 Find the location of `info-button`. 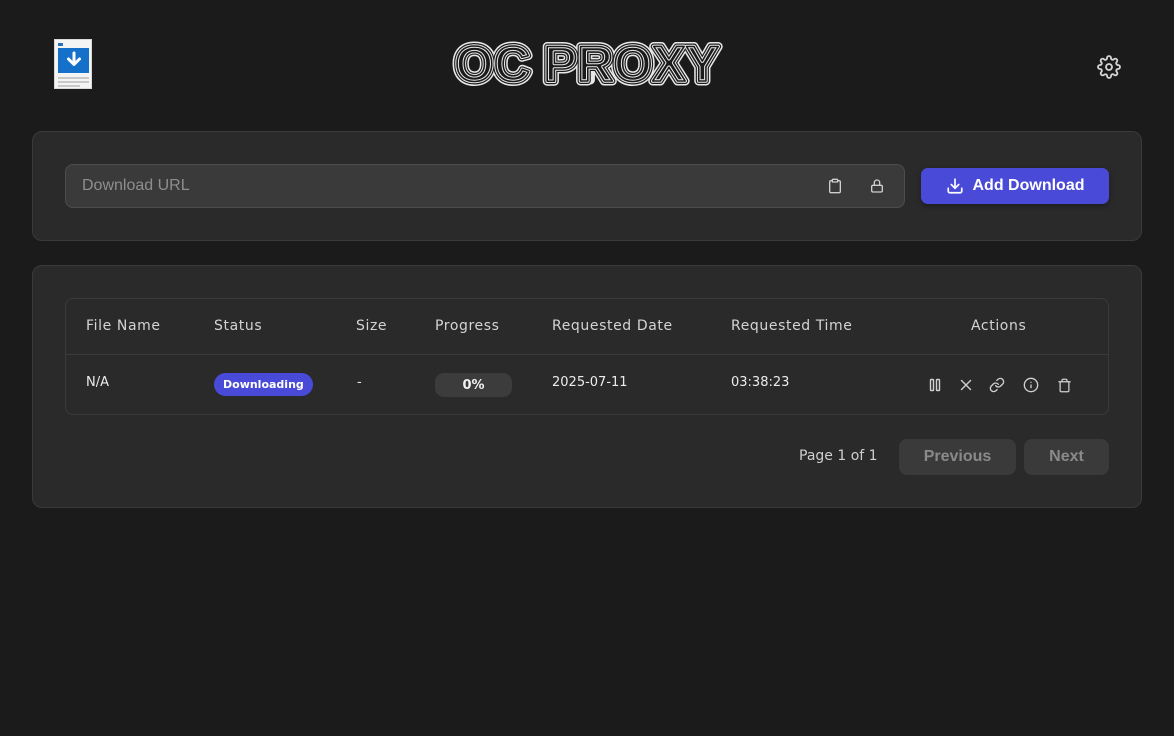

info-button is located at coordinates (1031, 385).